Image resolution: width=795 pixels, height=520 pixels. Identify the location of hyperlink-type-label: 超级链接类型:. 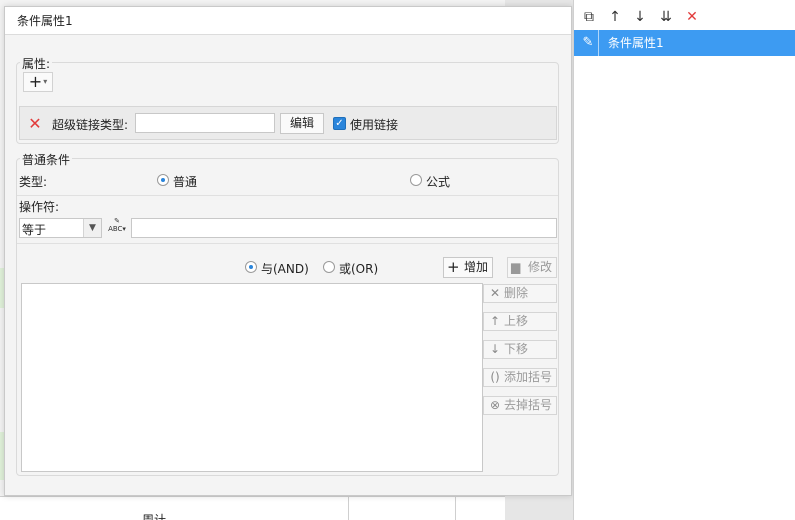
(90, 125).